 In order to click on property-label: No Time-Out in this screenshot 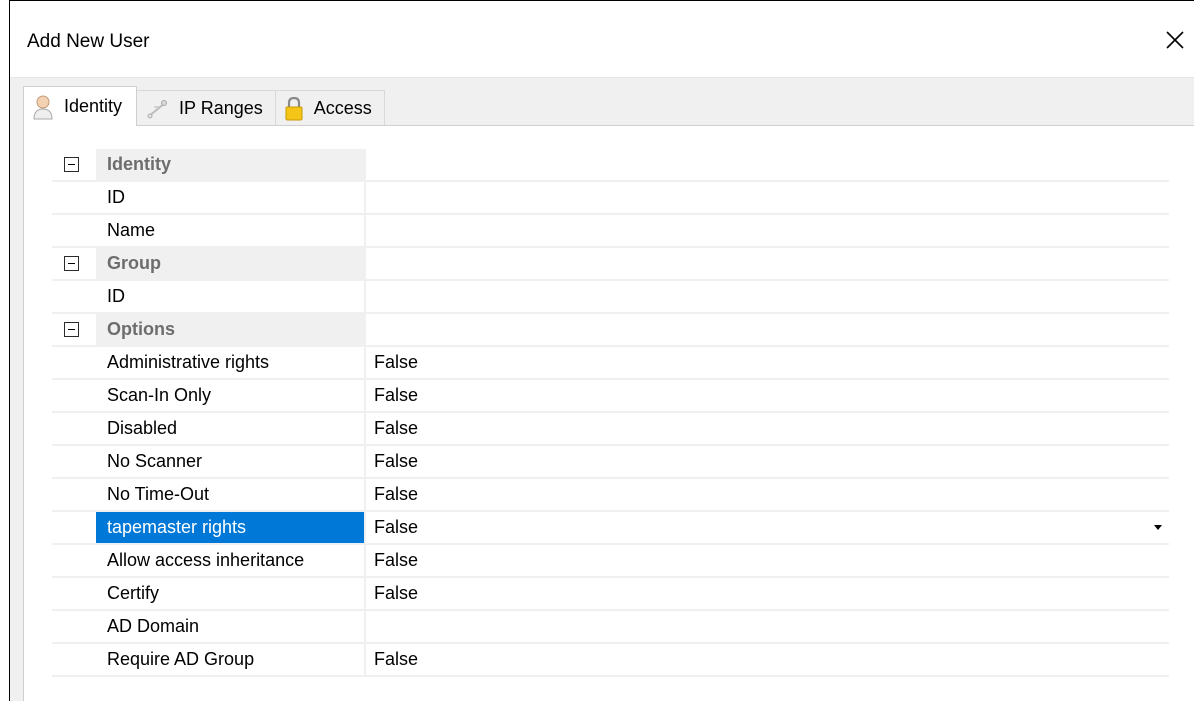, I will do `click(231, 494)`.